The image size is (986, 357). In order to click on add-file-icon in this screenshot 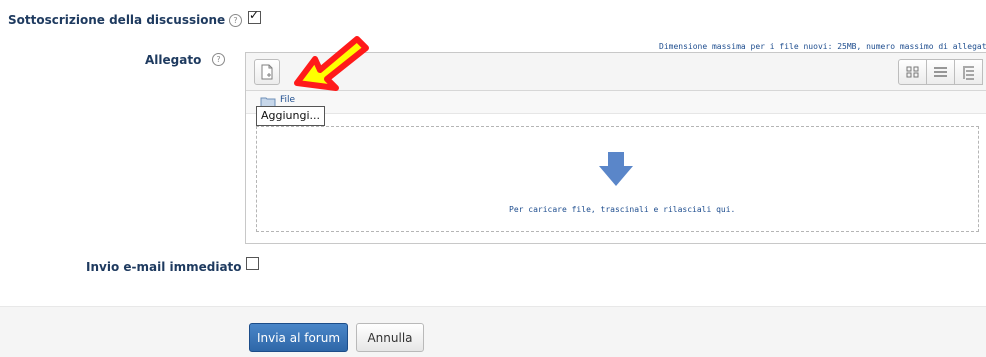, I will do `click(267, 72)`.